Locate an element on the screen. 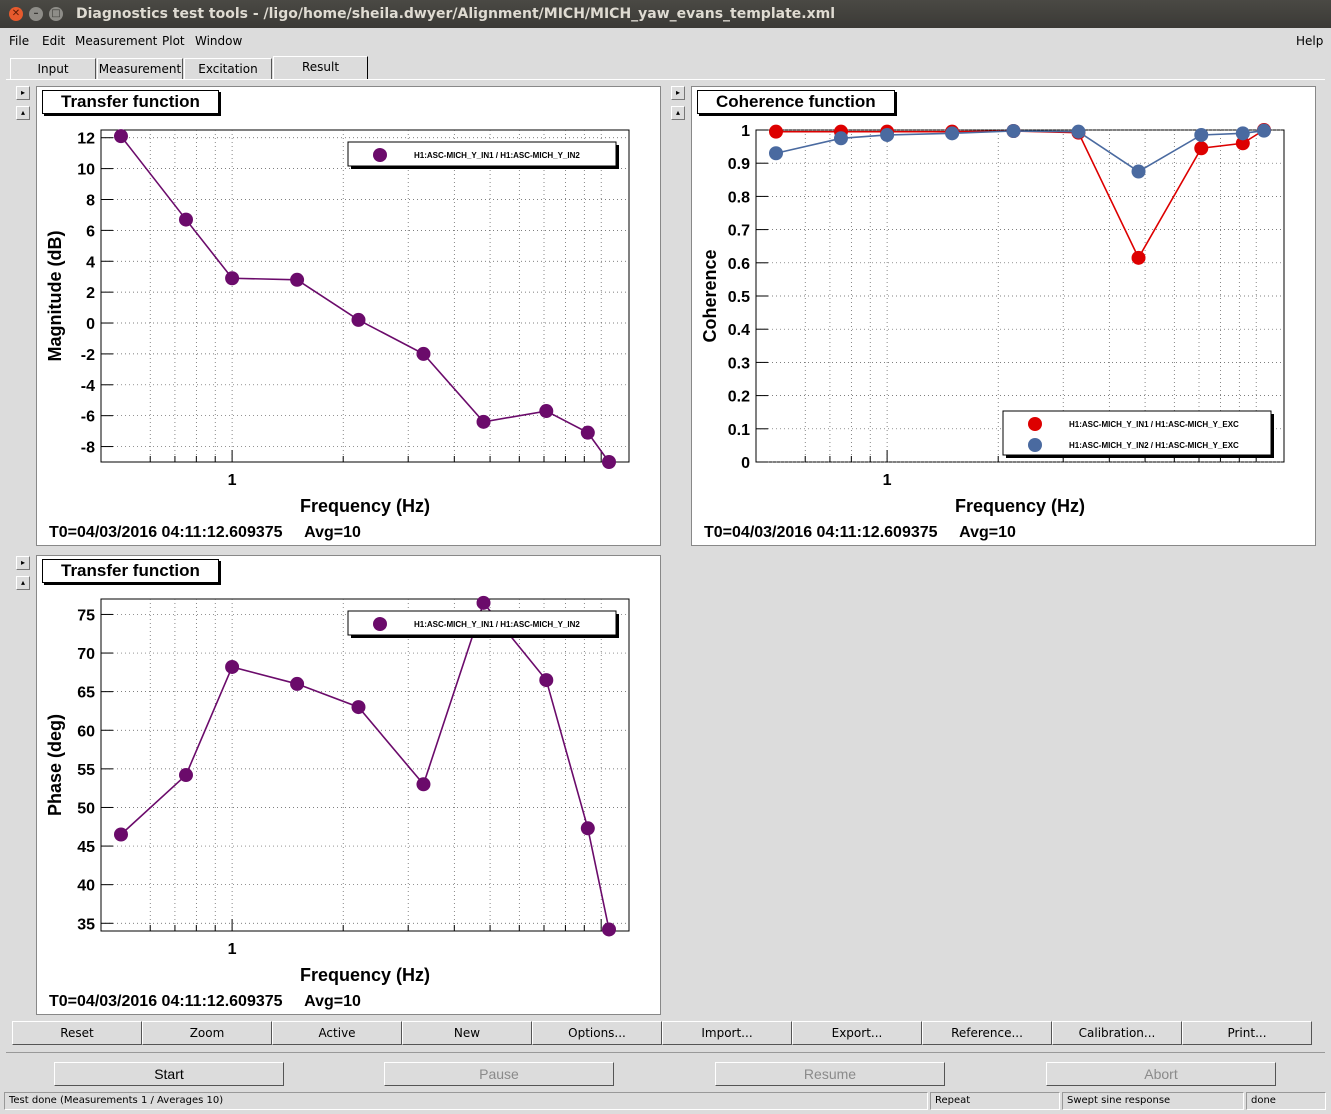 This screenshot has width=1331, height=1114. y-tick-label: 4 is located at coordinates (90, 262).